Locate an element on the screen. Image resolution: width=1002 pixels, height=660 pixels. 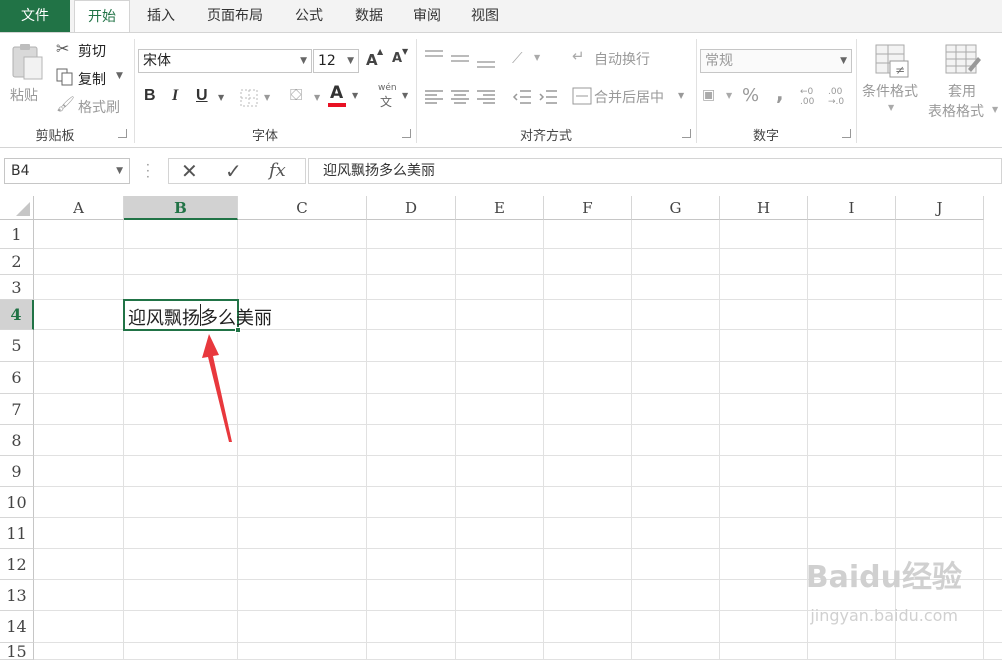
decrease-decimal-icon: .00 →.0 is located at coordinates (836, 97).